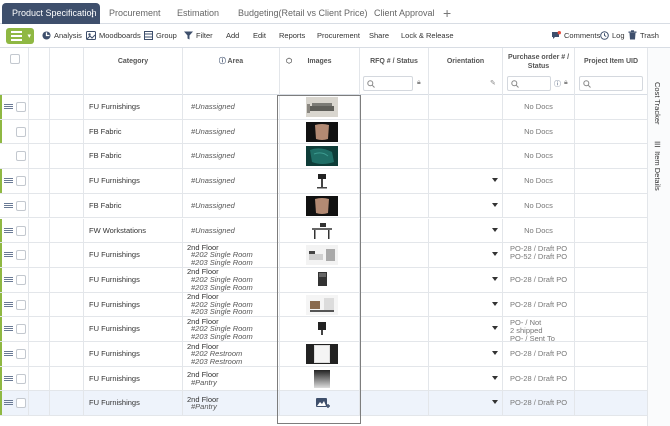  I want to click on po-filter-input, so click(529, 83).